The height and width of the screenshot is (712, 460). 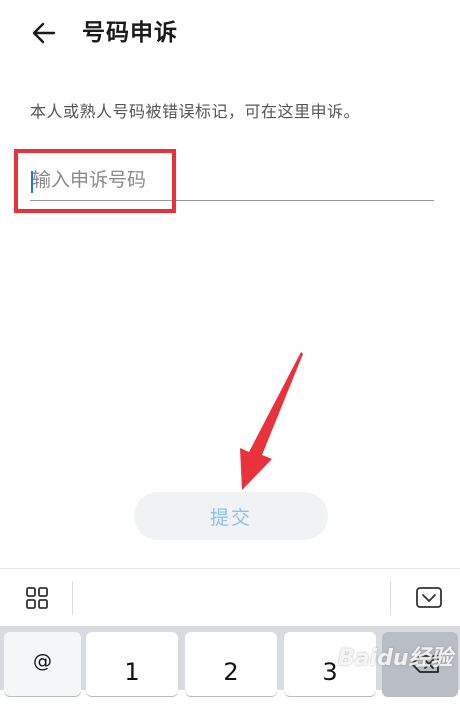 I want to click on key-backspace, so click(x=420, y=664).